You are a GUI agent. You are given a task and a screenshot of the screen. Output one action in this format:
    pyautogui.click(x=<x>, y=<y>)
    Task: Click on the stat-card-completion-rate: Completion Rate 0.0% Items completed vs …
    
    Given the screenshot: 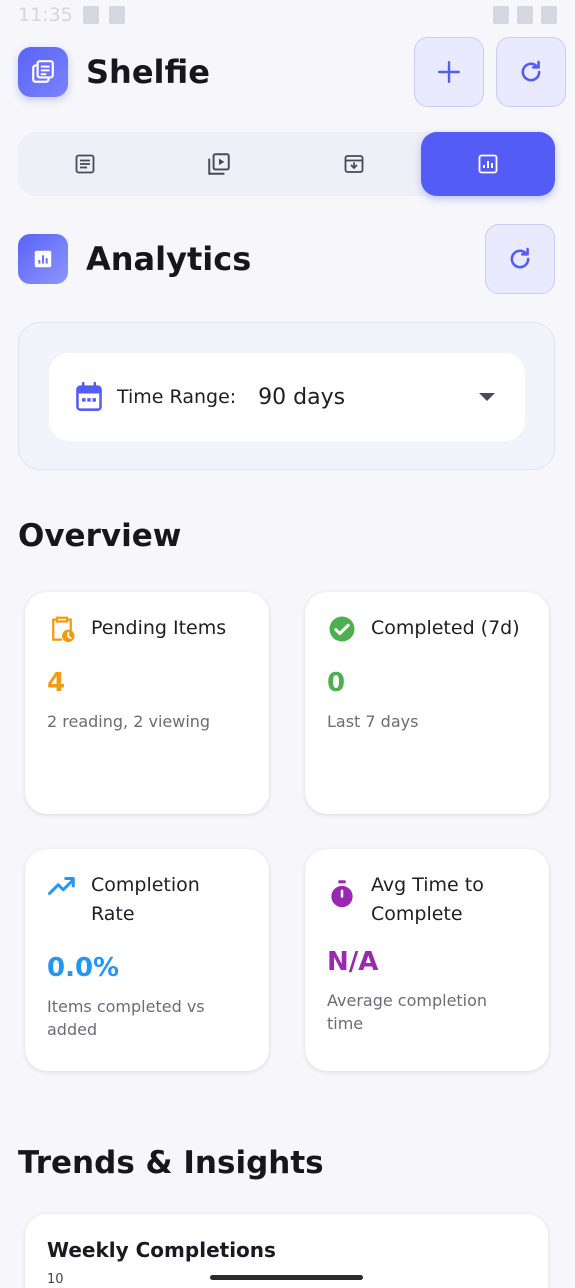 What is the action you would take?
    pyautogui.click(x=147, y=960)
    